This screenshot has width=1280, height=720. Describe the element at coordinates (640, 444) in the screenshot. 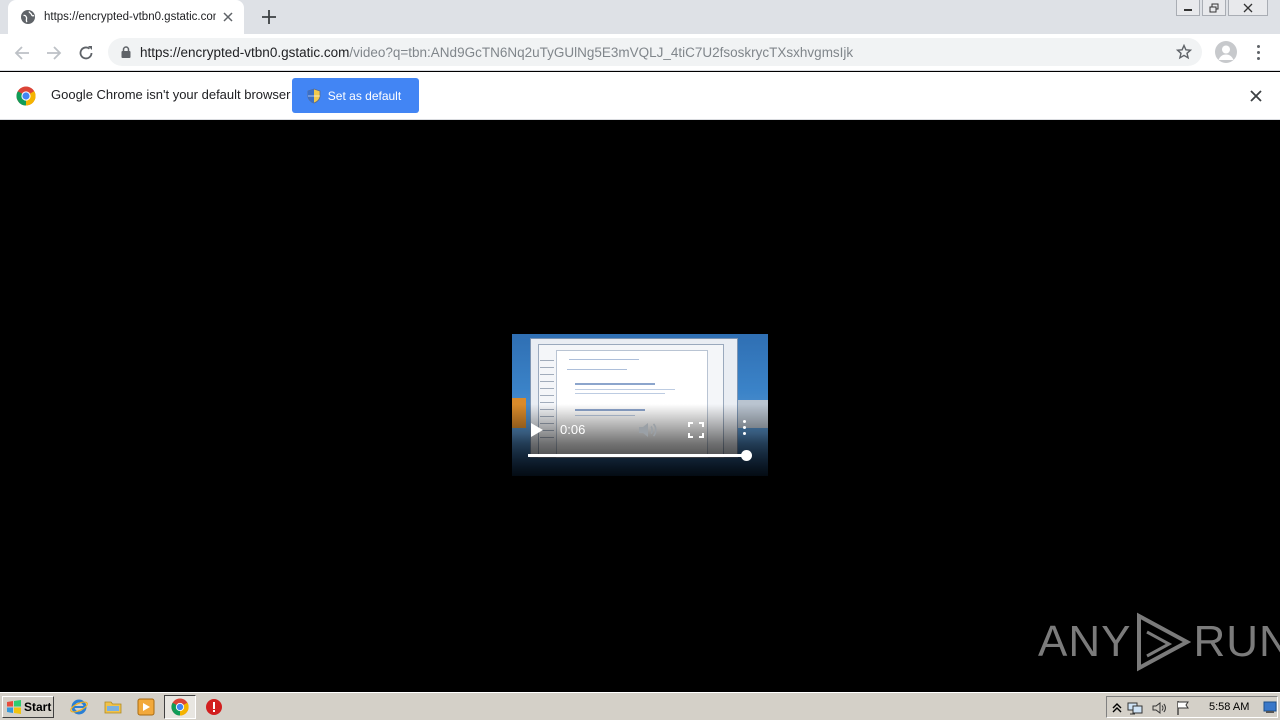

I see `video-controls: 0:06` at that location.